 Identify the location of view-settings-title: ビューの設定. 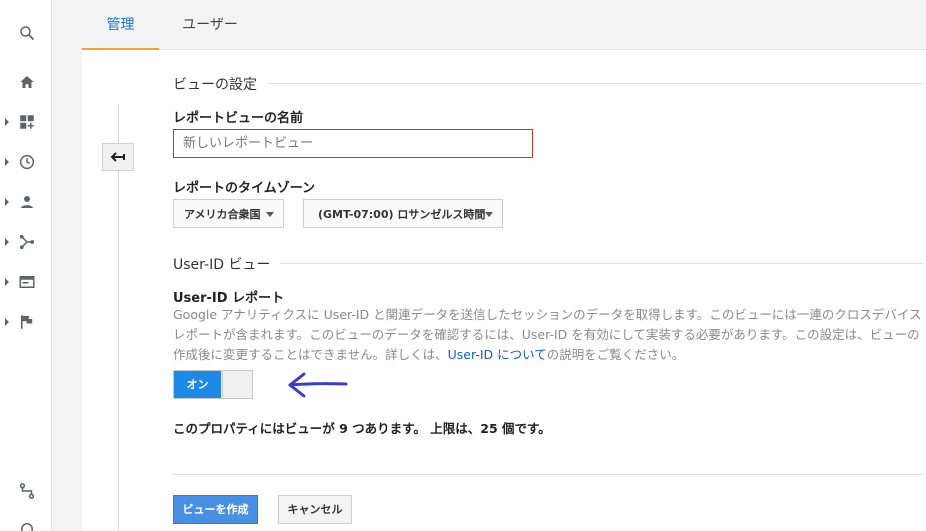
(220, 84).